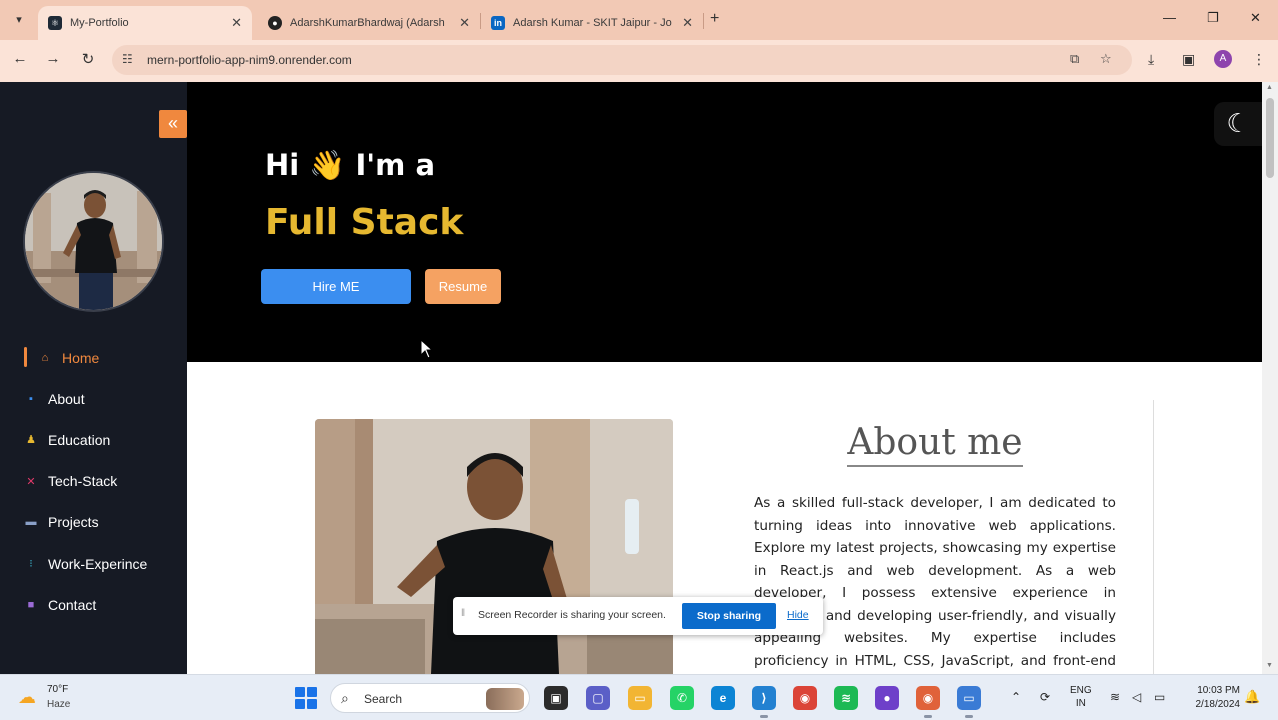 The image size is (1278, 720). I want to click on about-photo, so click(494, 546).